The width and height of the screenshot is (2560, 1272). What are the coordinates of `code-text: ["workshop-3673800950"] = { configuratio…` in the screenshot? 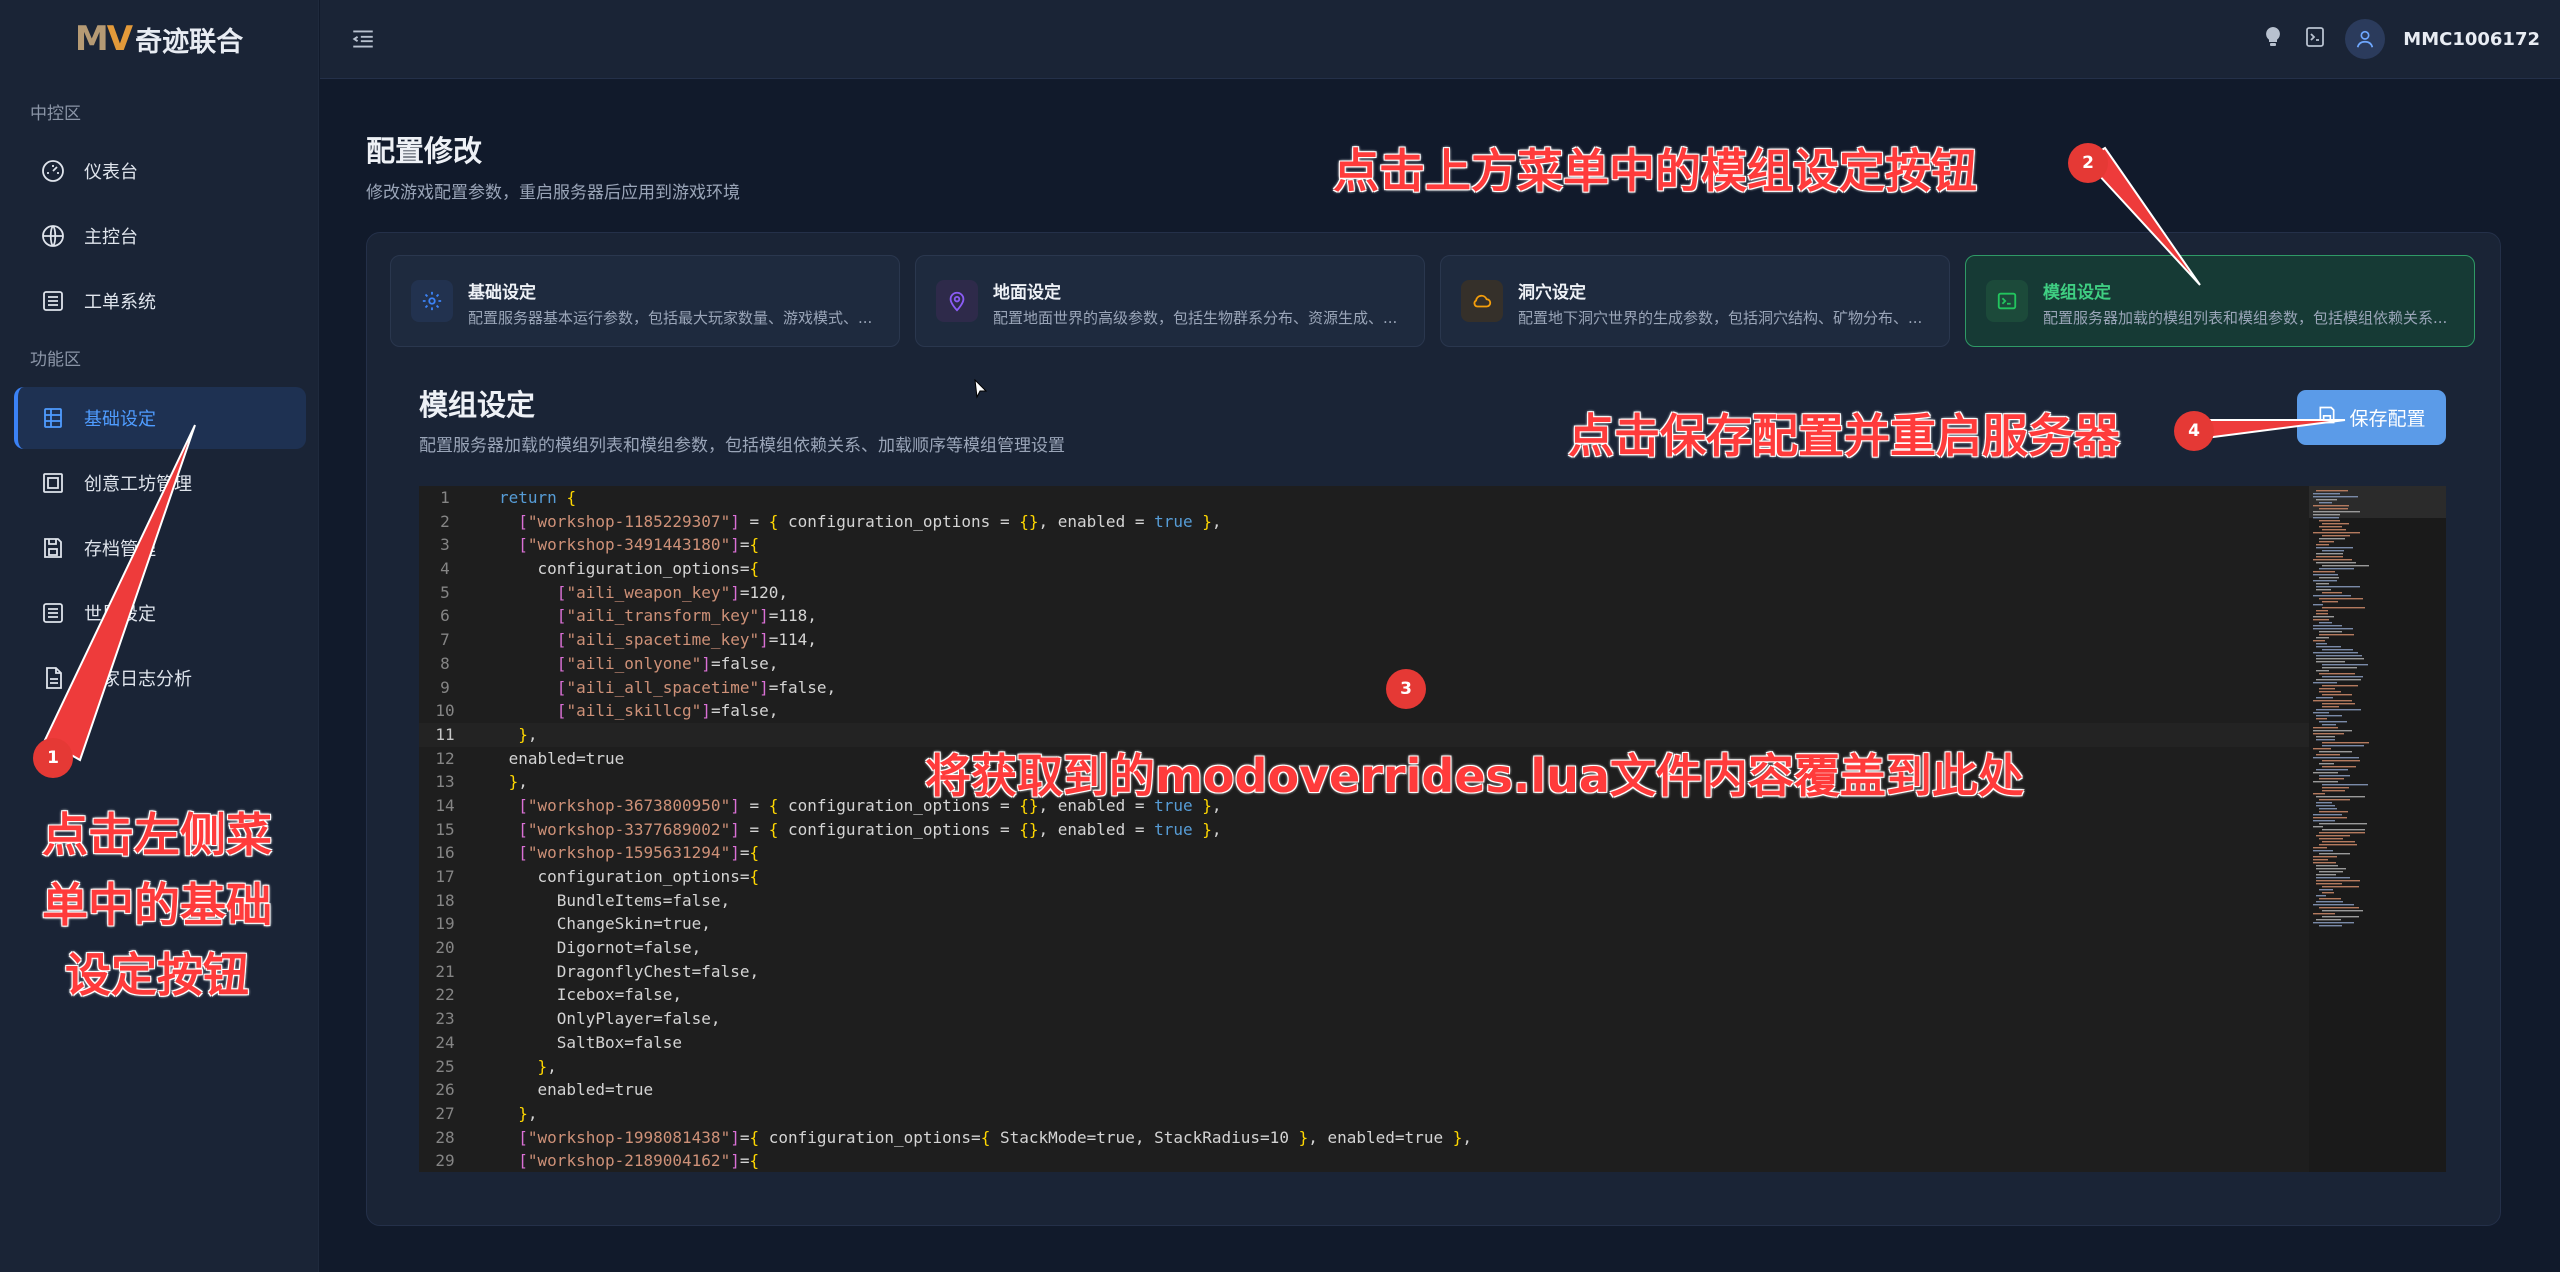 It's located at (860, 806).